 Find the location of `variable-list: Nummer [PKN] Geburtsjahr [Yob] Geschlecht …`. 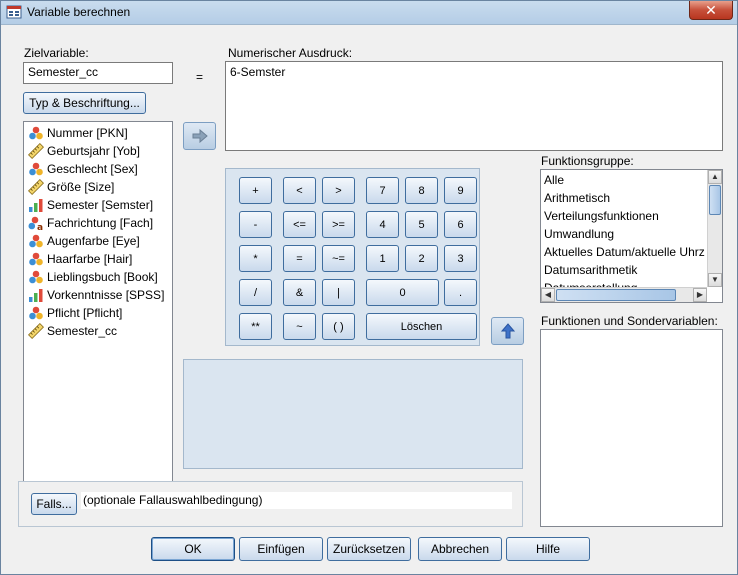

variable-list: Nummer [PKN] Geburtsjahr [Yob] Geschlecht … is located at coordinates (98, 321).